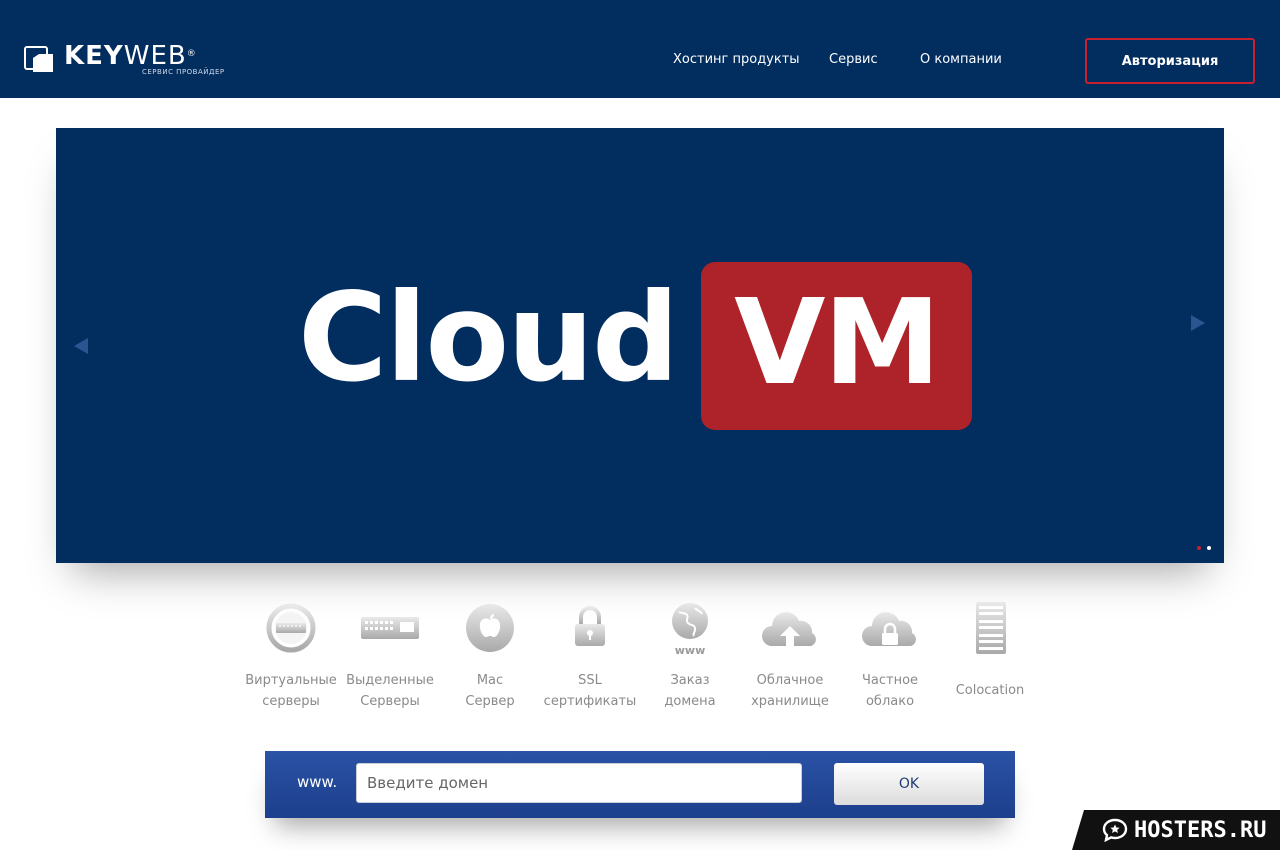 The height and width of the screenshot is (850, 1280). What do you see at coordinates (853, 59) in the screenshot?
I see `nav-service: Сервис` at bounding box center [853, 59].